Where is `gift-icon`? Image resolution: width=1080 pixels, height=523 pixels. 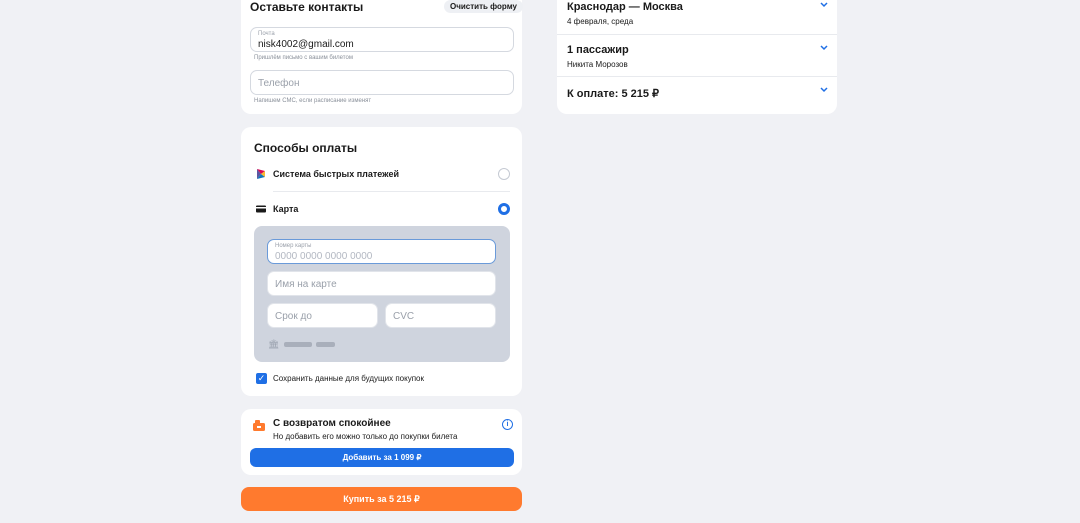 gift-icon is located at coordinates (259, 425).